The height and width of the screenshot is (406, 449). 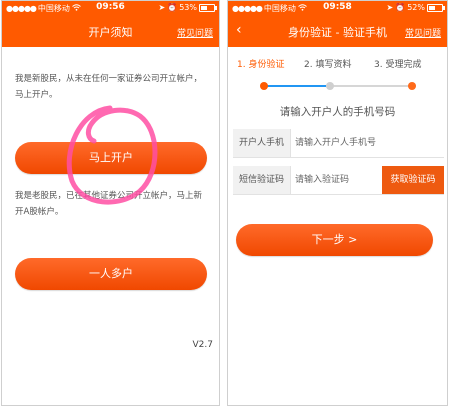 I want to click on step-3-dot, so click(x=412, y=86).